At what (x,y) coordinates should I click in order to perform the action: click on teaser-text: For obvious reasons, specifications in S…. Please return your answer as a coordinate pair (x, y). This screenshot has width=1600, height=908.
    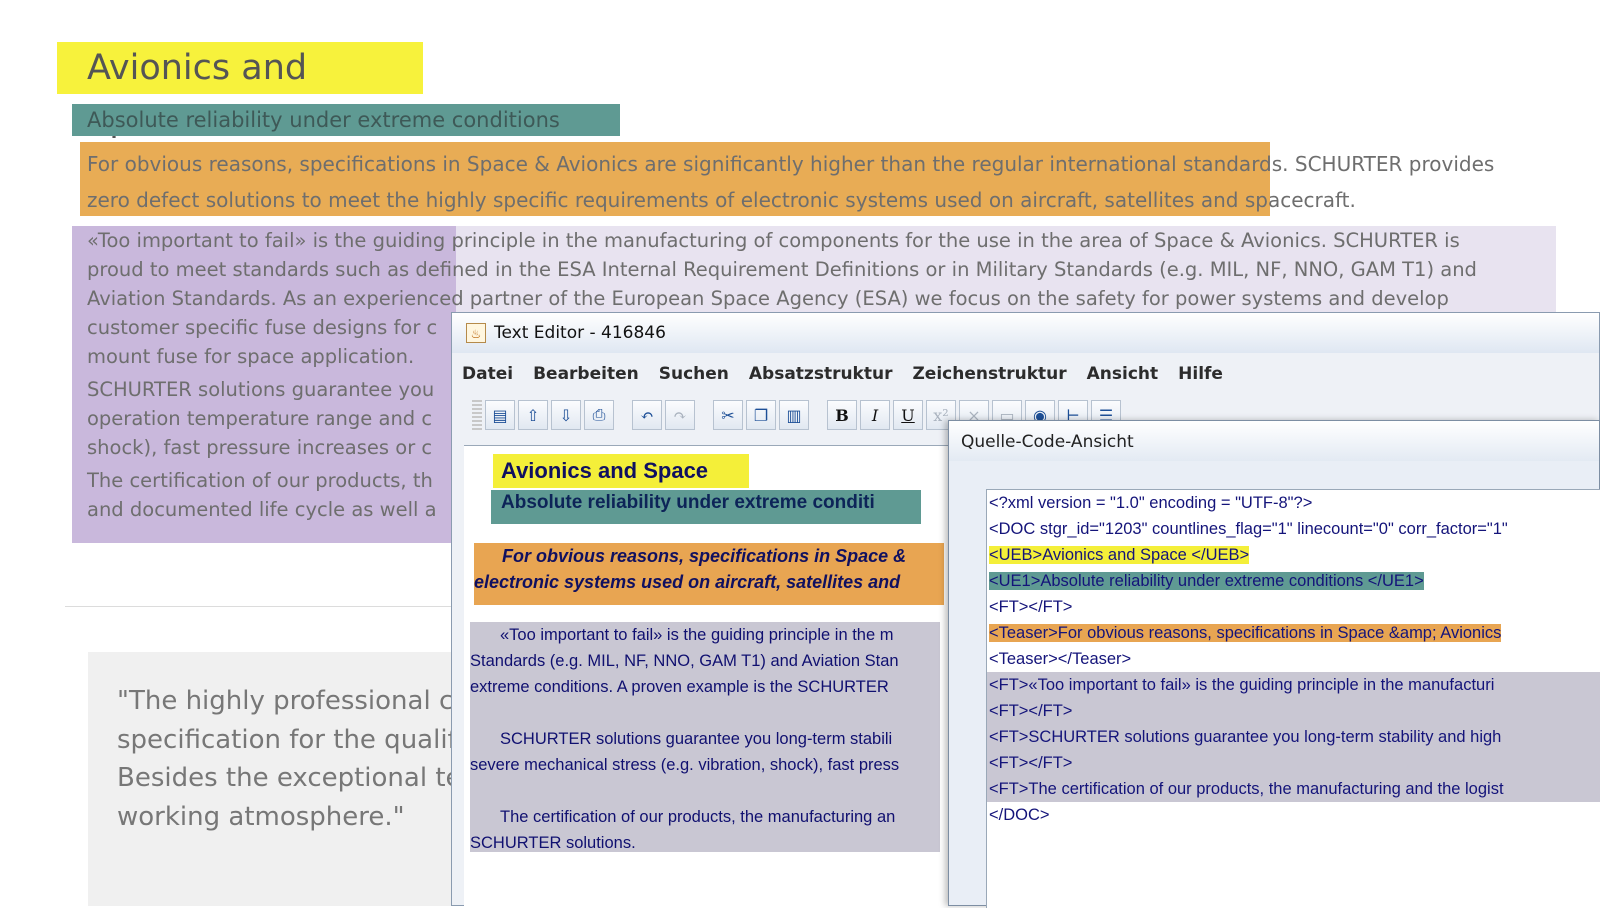
    Looking at the image, I should click on (822, 182).